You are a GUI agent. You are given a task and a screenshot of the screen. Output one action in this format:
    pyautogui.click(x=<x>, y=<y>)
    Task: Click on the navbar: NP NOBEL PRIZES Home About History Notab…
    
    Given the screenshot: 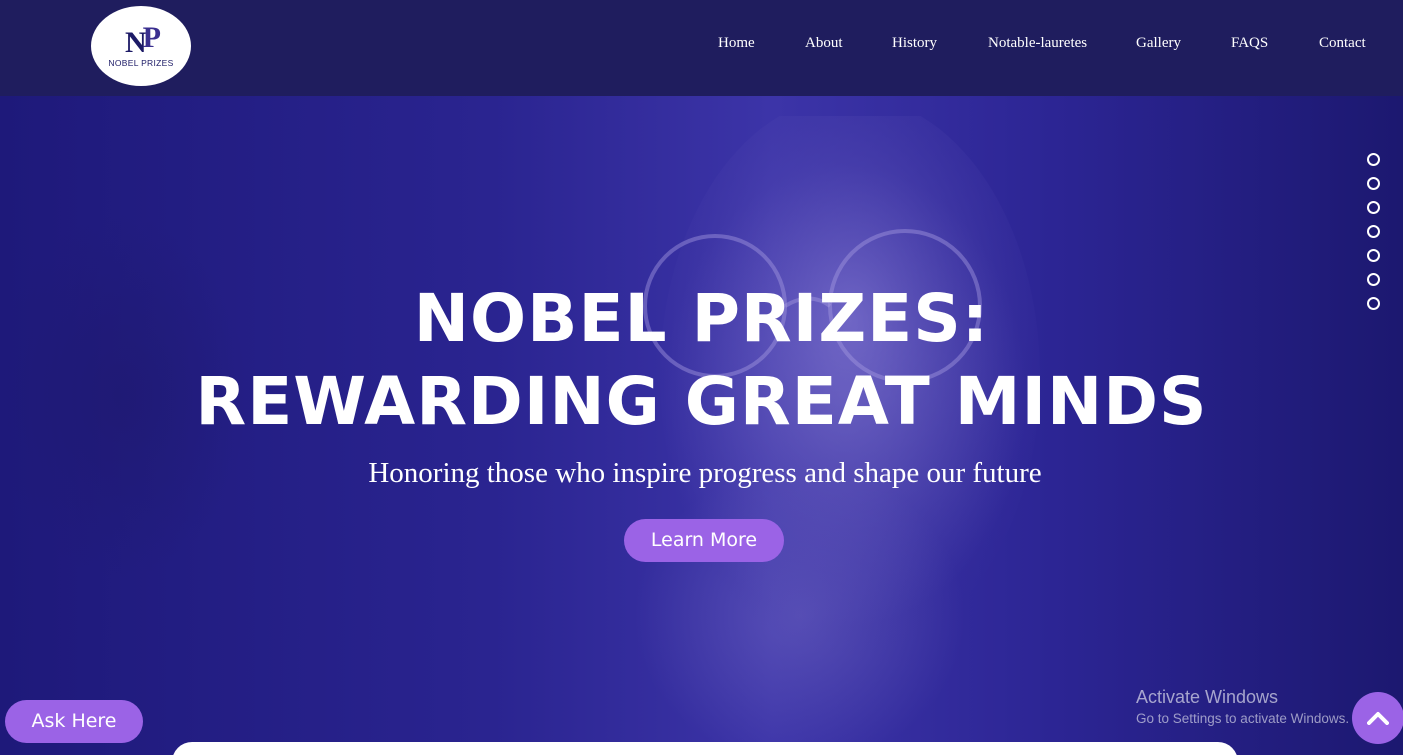 What is the action you would take?
    pyautogui.click(x=701, y=48)
    